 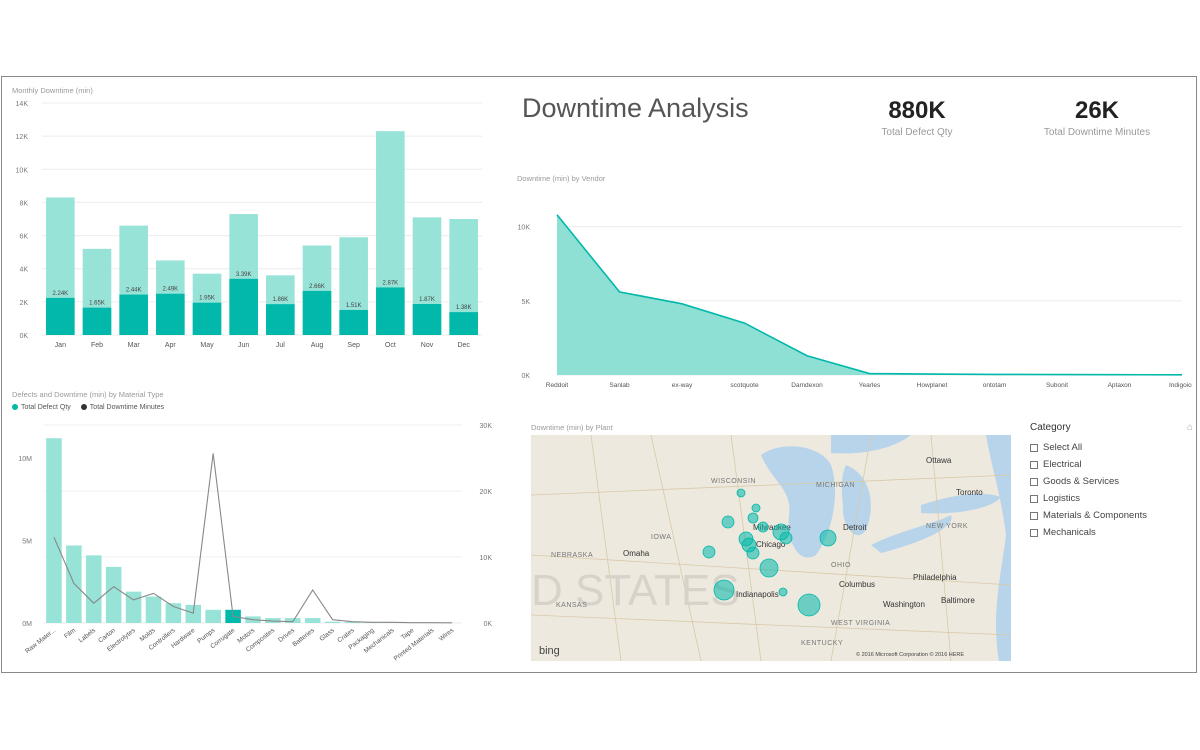 I want to click on map-place-label: WISCONSIN, so click(x=733, y=481).